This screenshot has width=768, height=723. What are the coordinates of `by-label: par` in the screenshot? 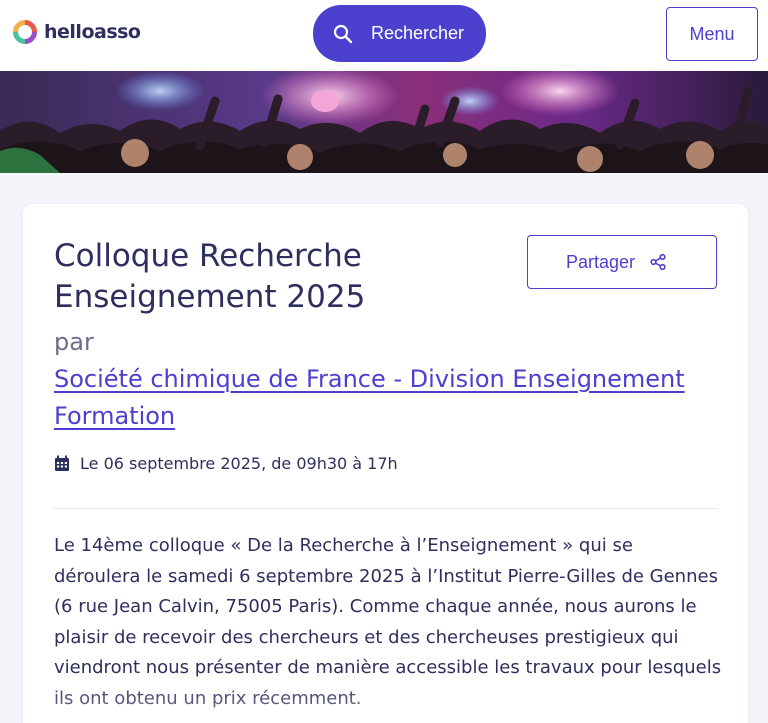 It's located at (74, 342).